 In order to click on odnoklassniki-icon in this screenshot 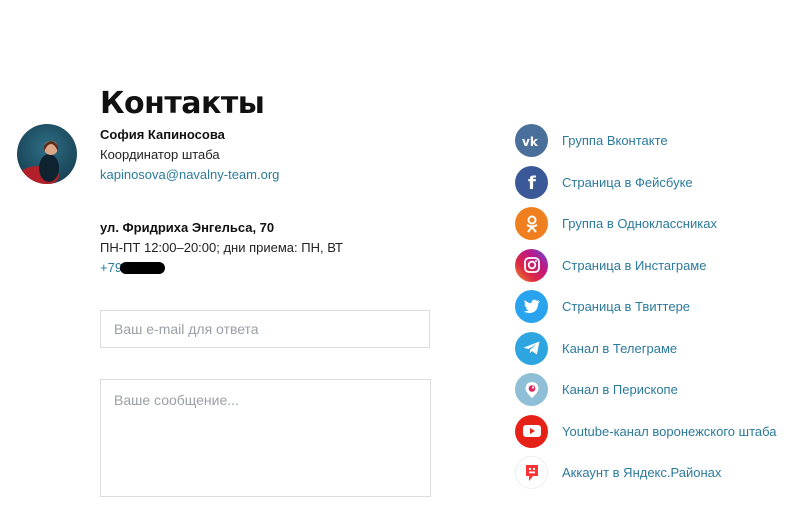, I will do `click(531, 223)`.